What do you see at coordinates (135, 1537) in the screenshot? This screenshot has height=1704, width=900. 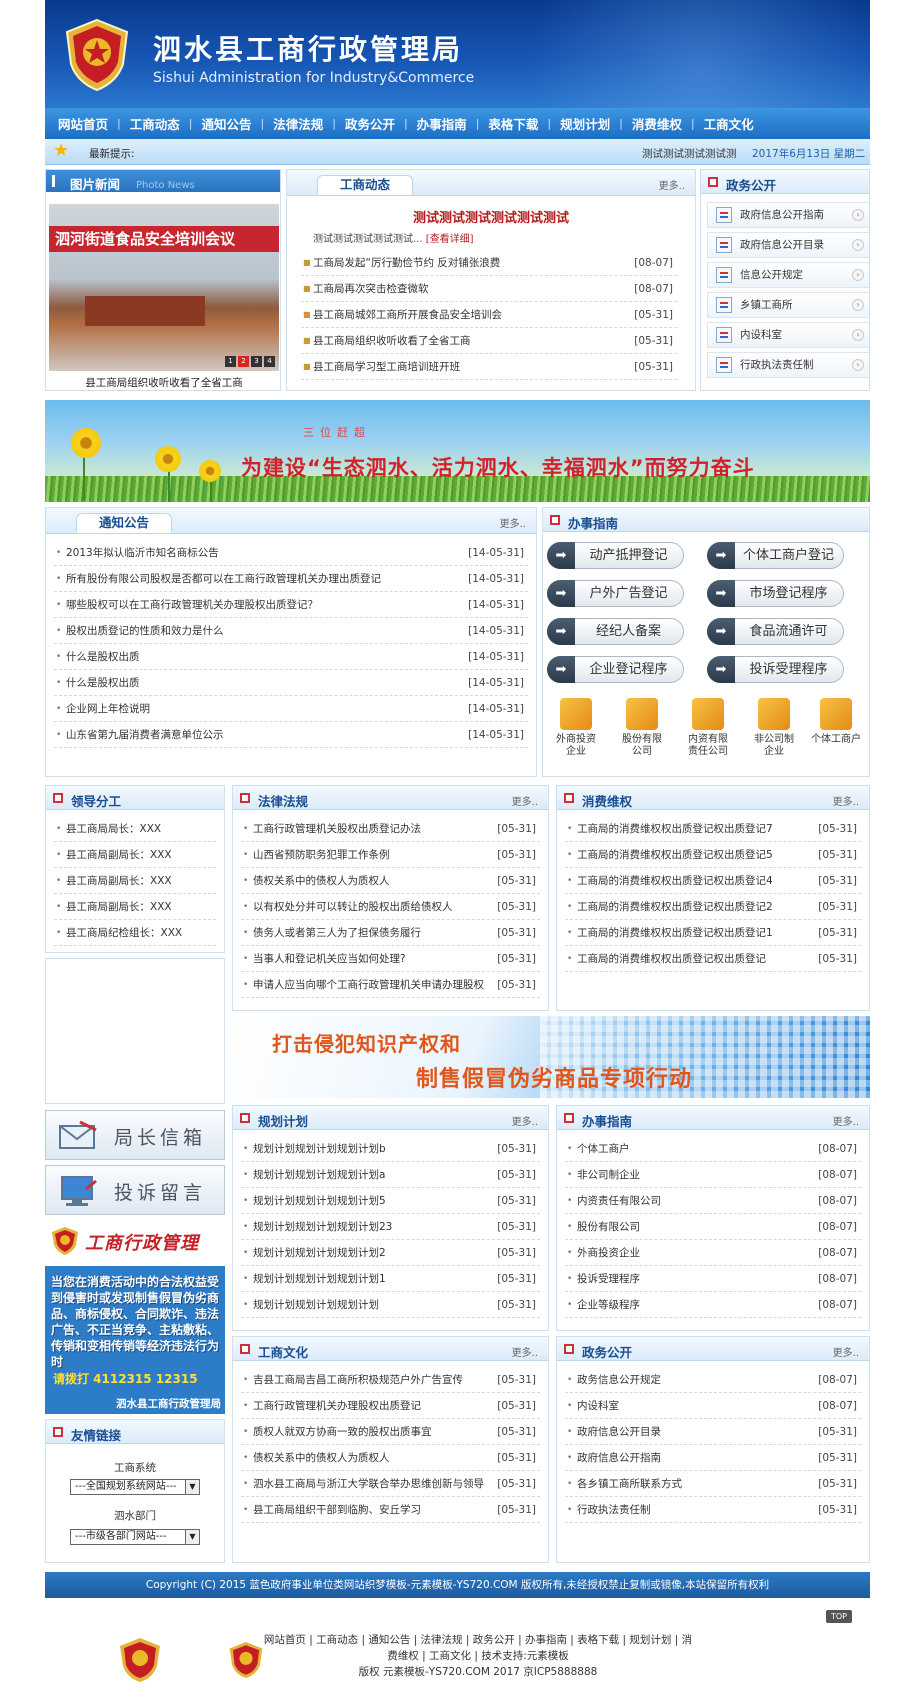 I see `department-sites-select: ---市级各部门网站--- ▼` at bounding box center [135, 1537].